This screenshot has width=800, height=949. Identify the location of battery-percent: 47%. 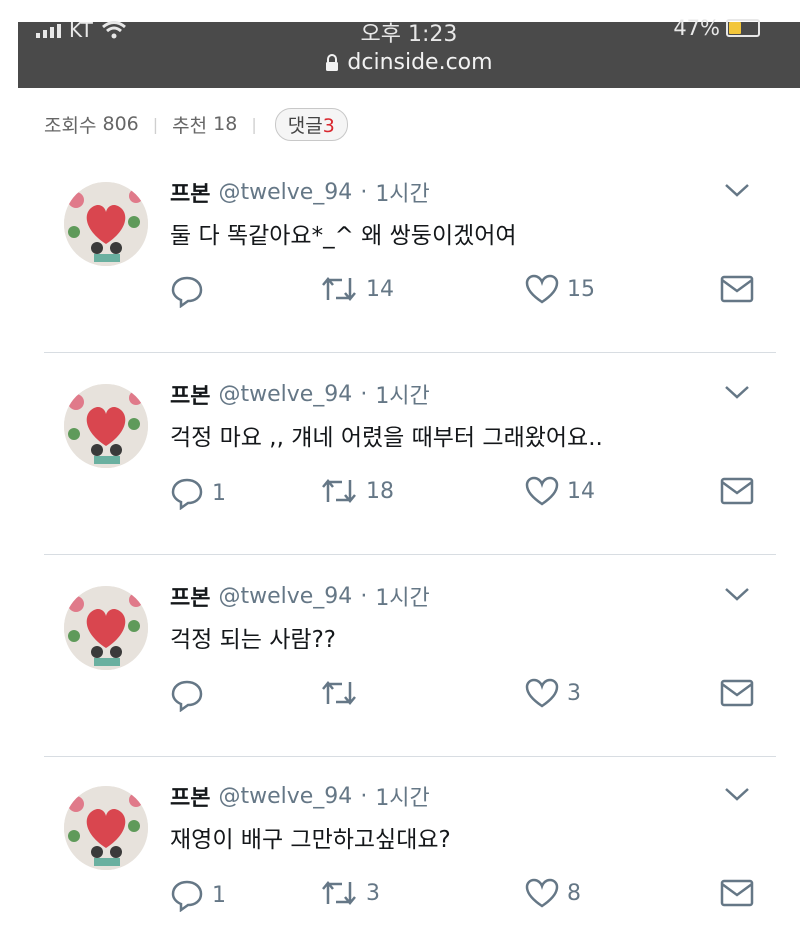
(696, 28).